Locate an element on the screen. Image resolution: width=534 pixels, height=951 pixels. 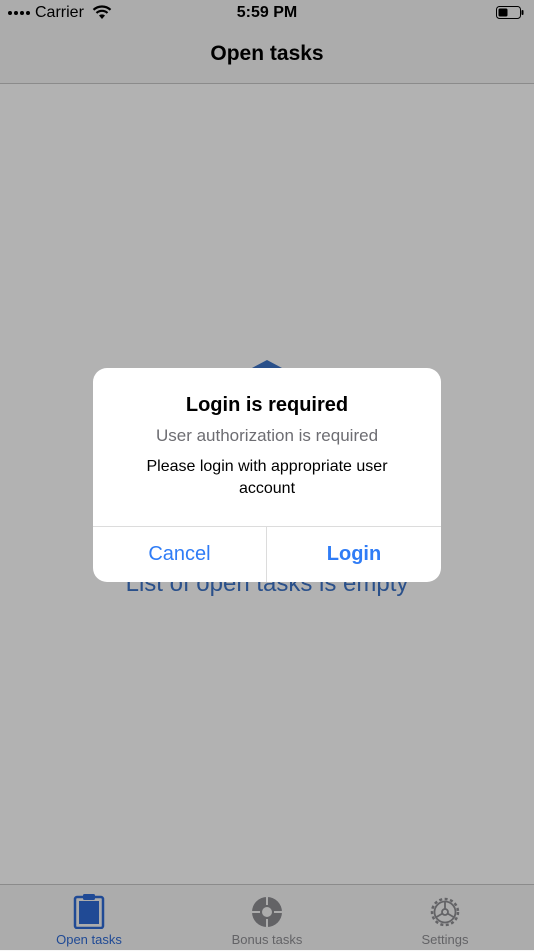
cancel-button: Cancel is located at coordinates (179, 554).